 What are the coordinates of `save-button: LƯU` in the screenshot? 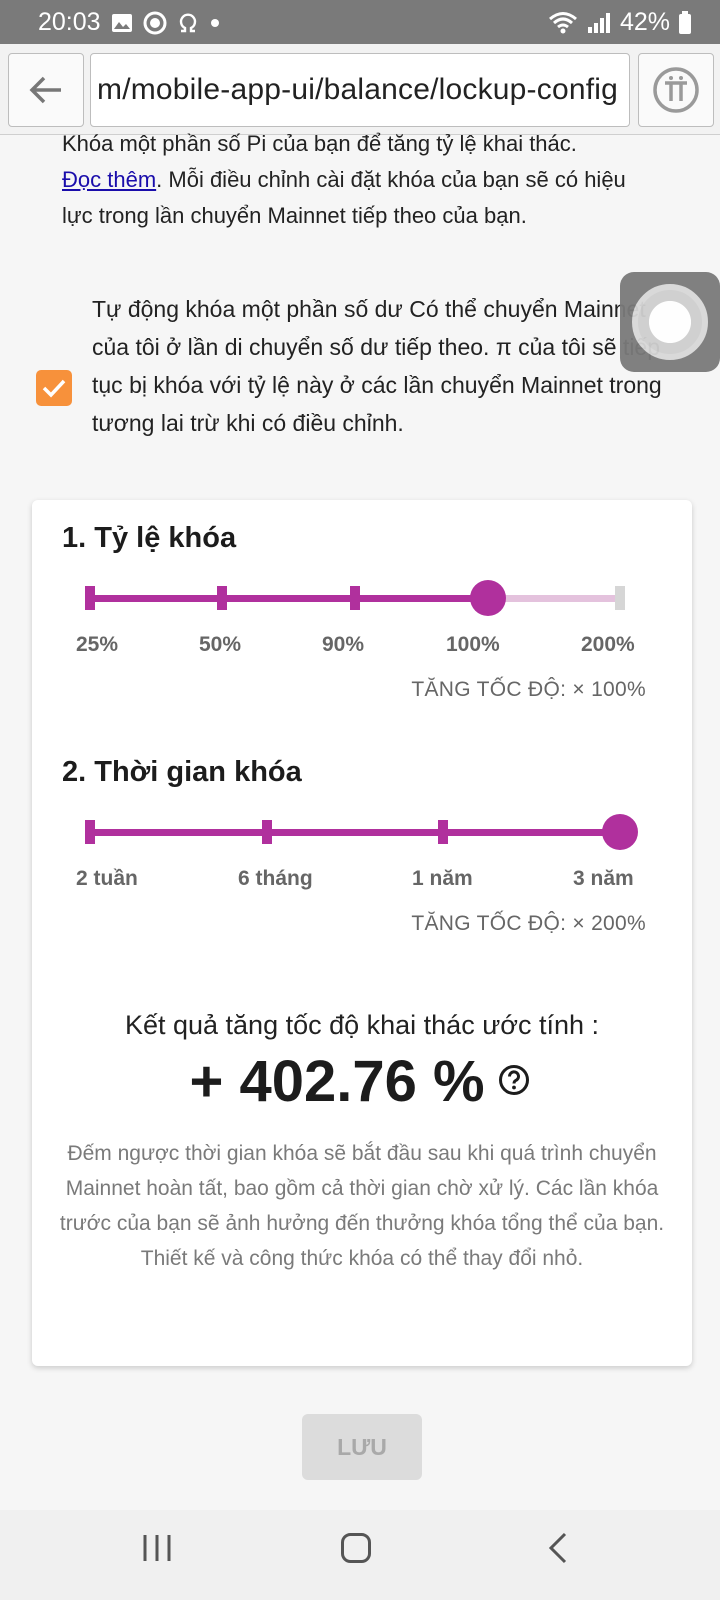 It's located at (362, 1447).